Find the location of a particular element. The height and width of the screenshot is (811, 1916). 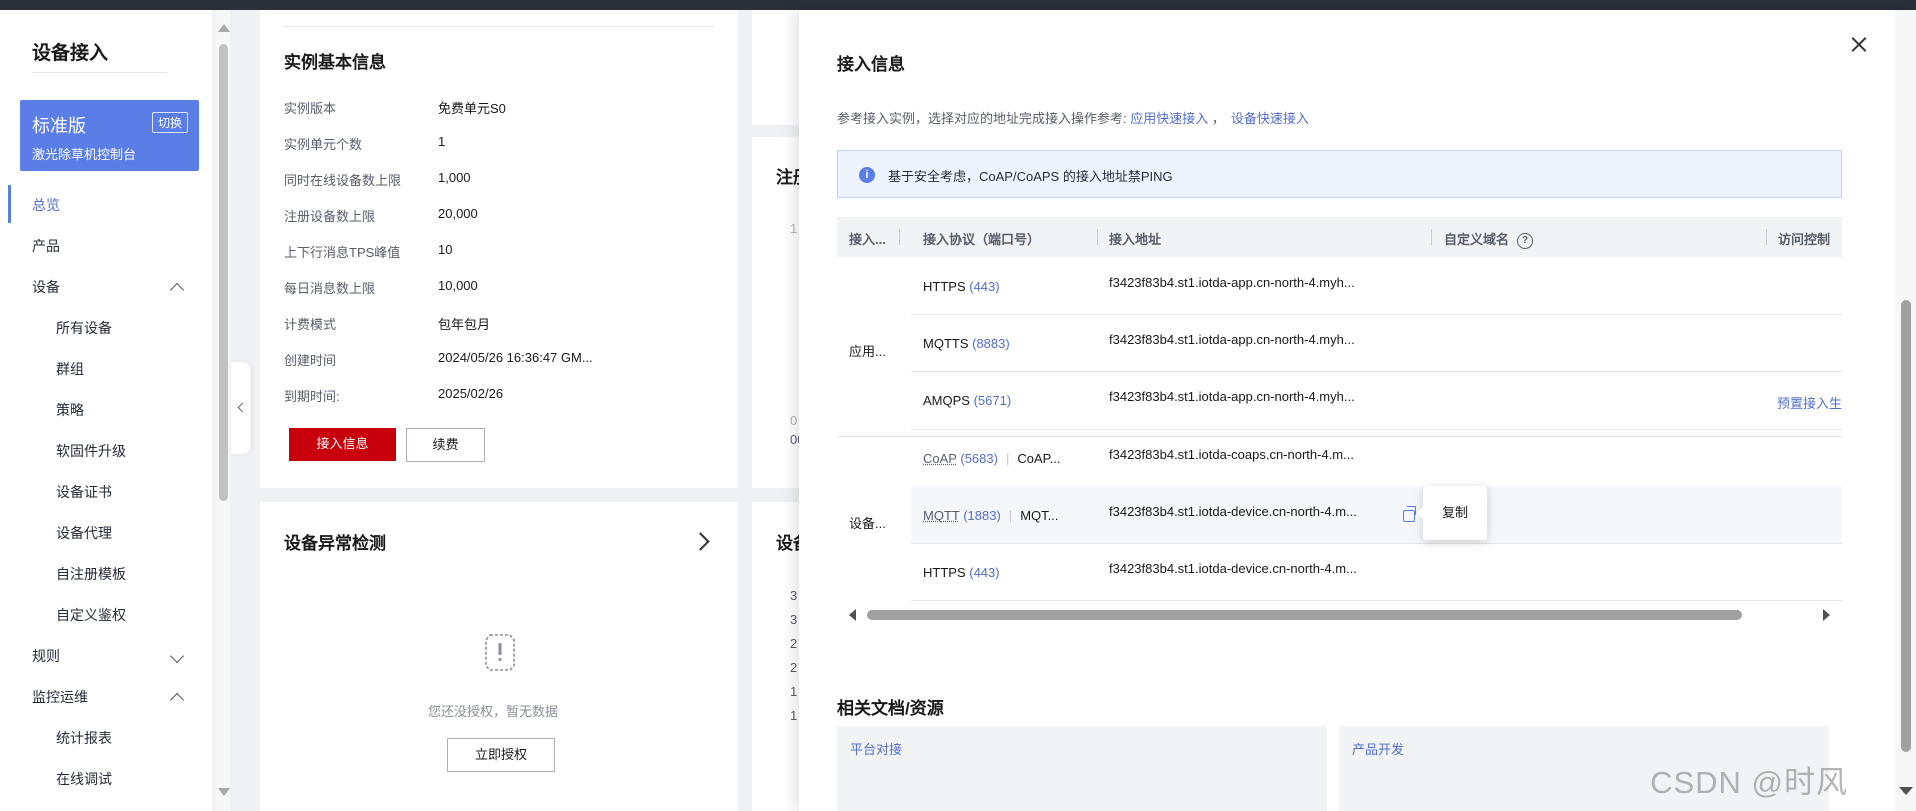

sidebar-scrollbar is located at coordinates (223, 410).